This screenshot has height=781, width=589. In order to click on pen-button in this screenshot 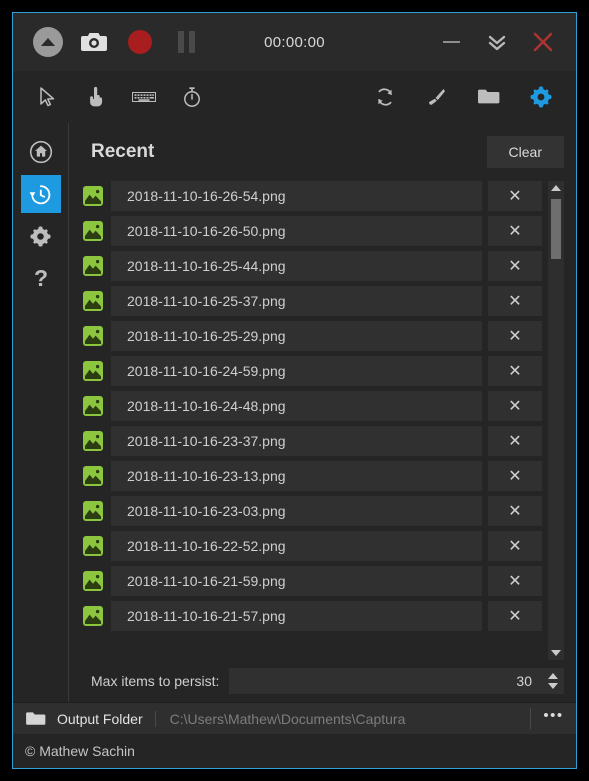, I will do `click(437, 97)`.